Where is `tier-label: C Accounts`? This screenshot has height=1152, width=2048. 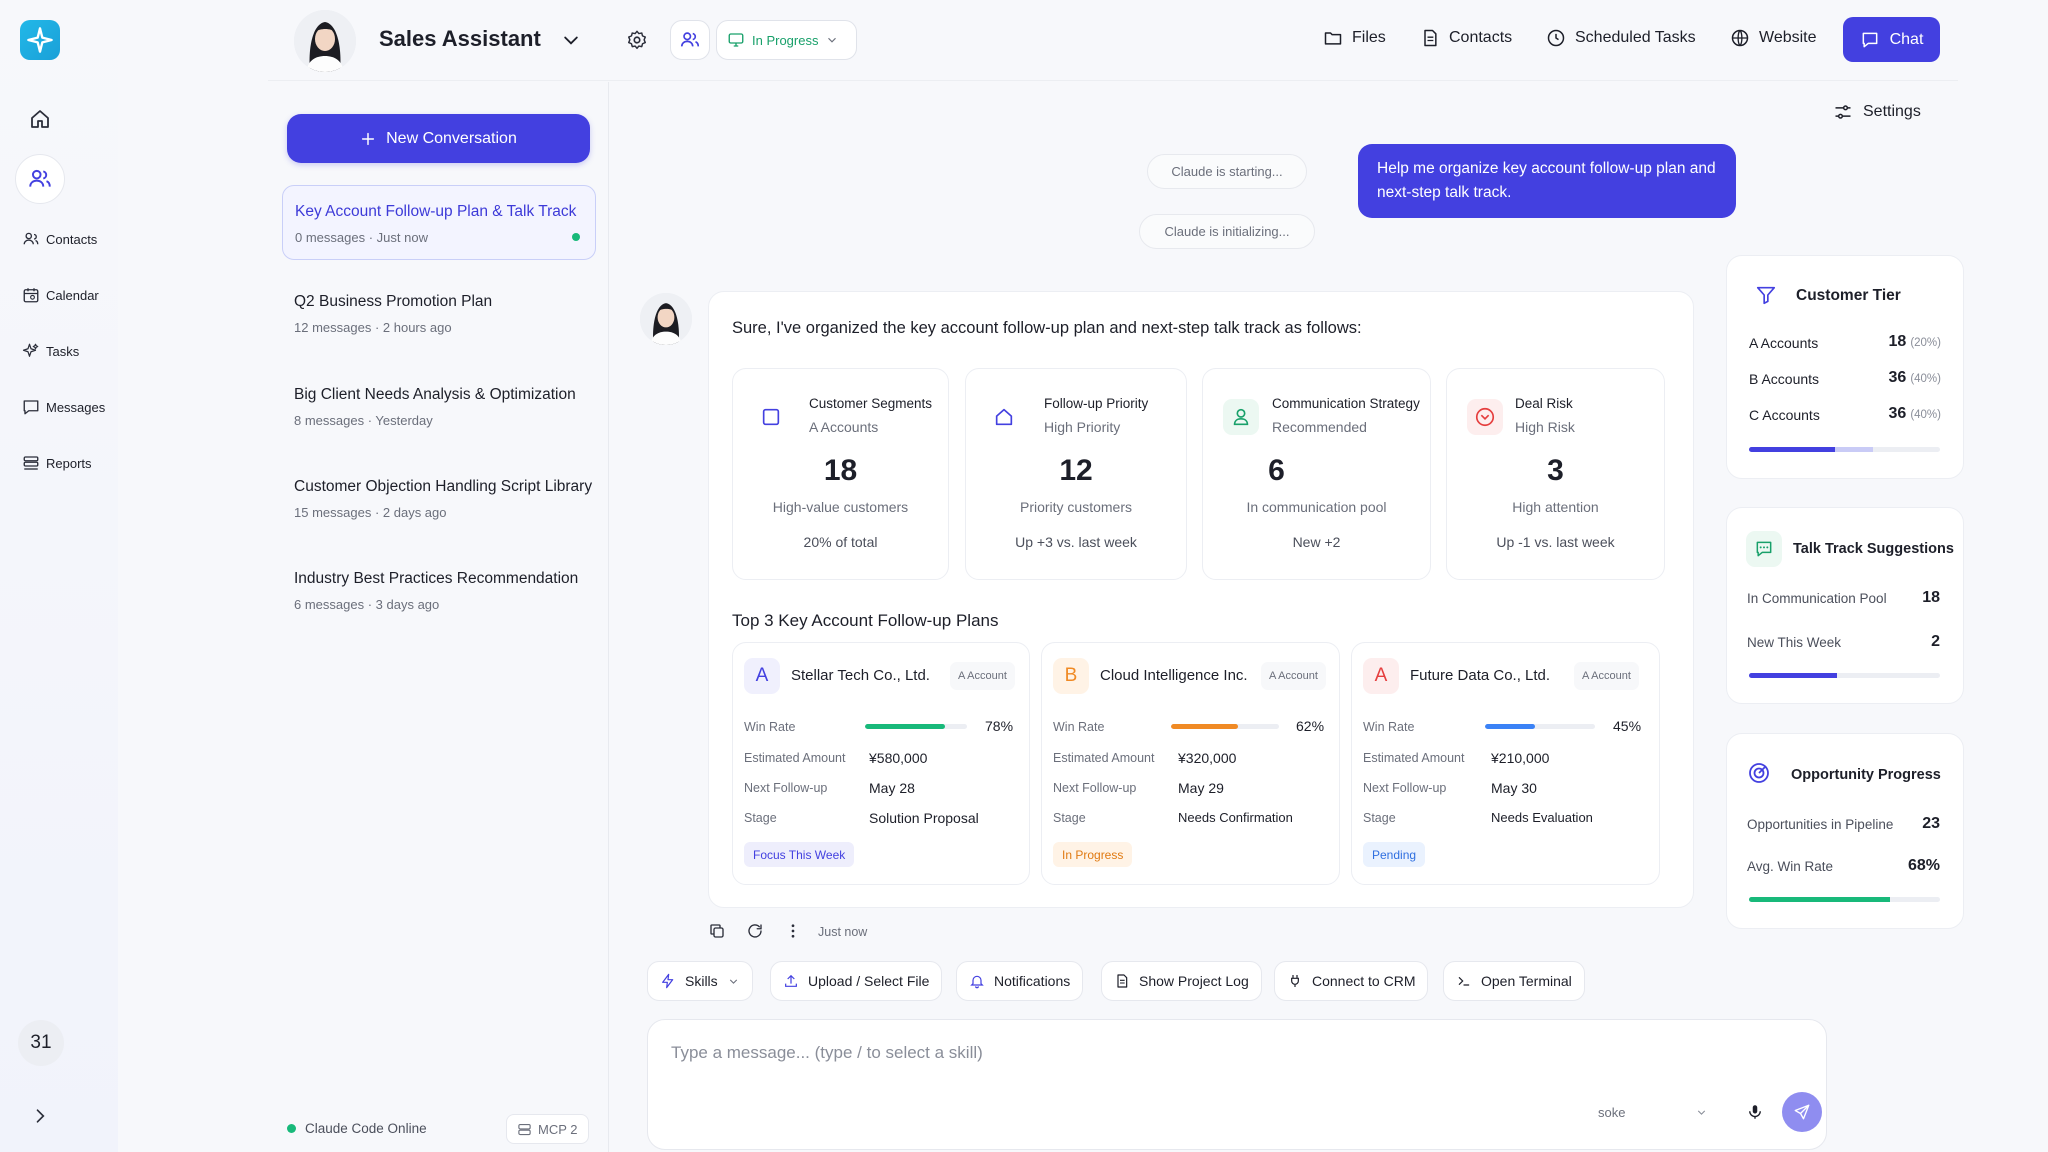 tier-label: C Accounts is located at coordinates (1784, 415).